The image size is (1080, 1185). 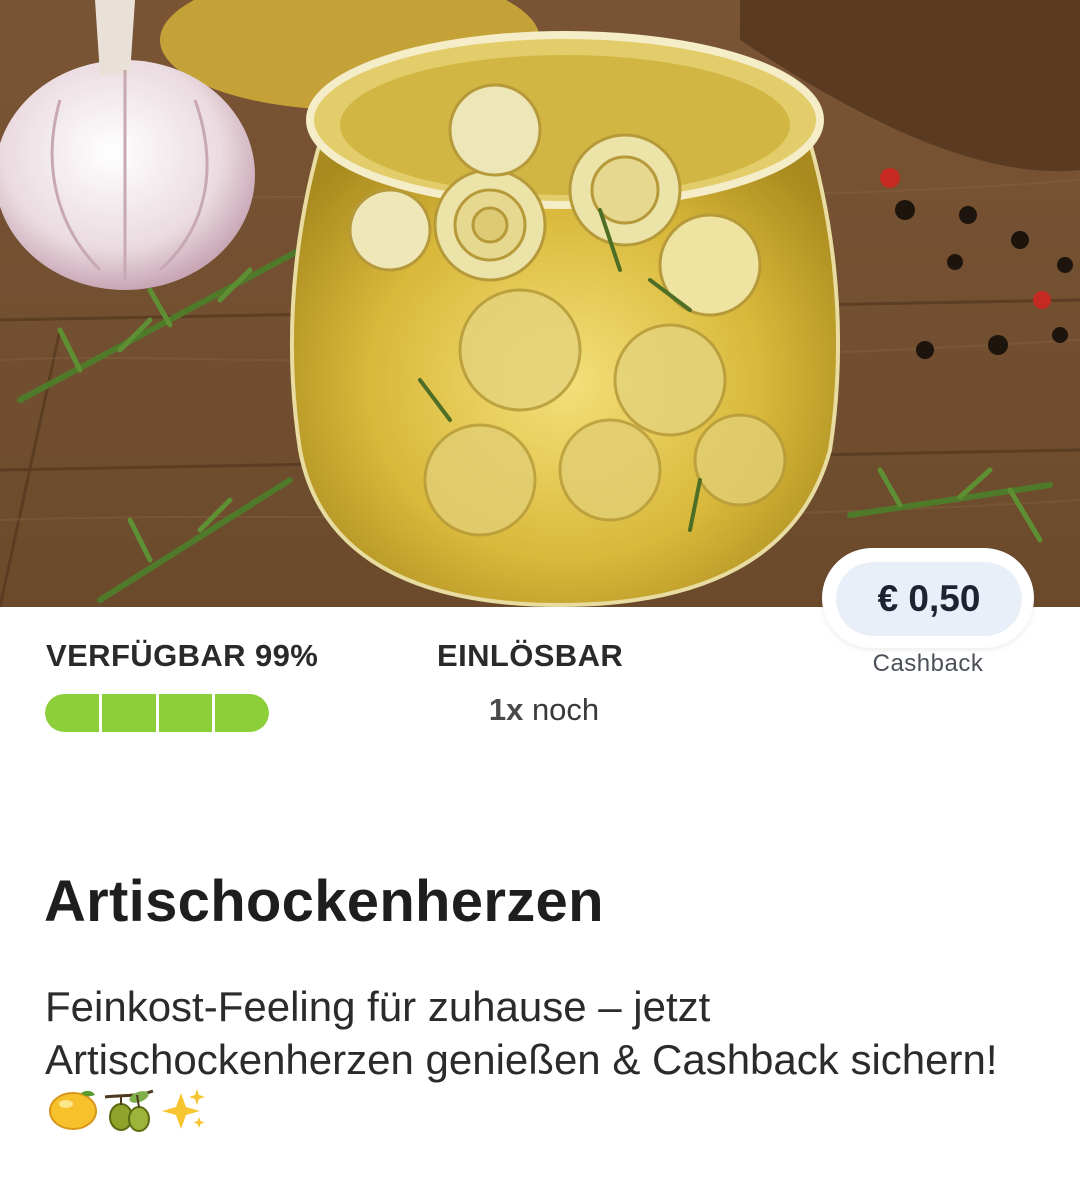 What do you see at coordinates (129, 1116) in the screenshot?
I see `olive-branch-icon` at bounding box center [129, 1116].